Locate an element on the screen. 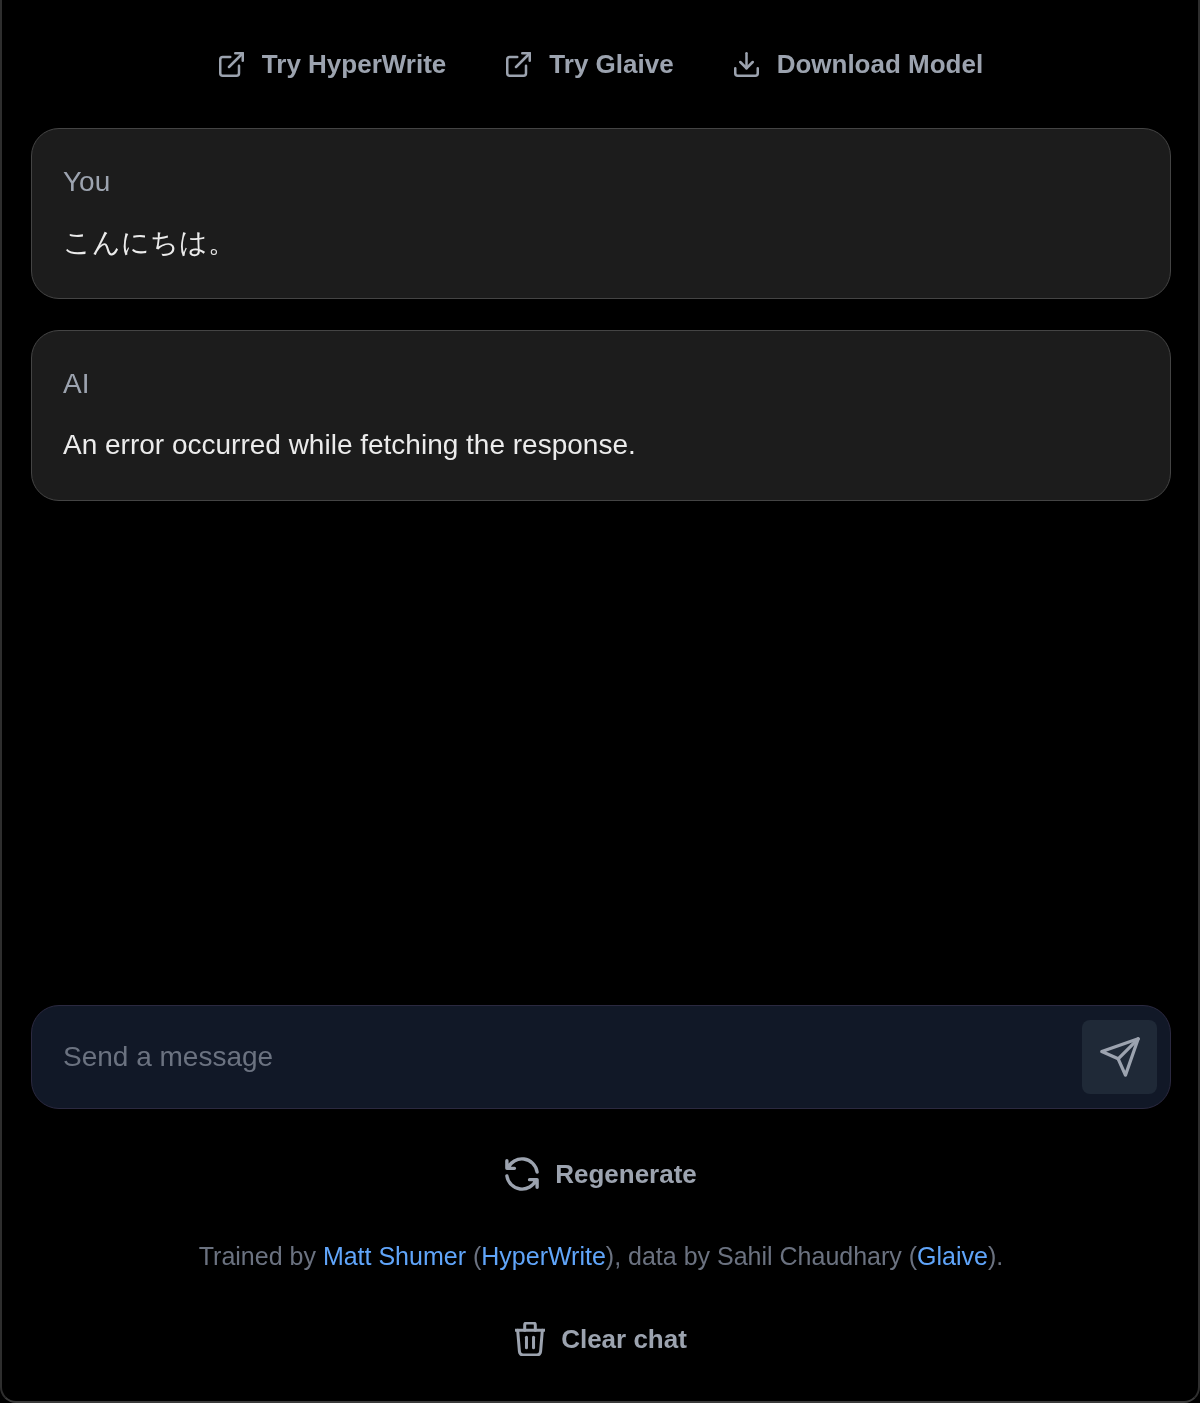 The width and height of the screenshot is (1200, 1403). credit-link: HyperWrite is located at coordinates (543, 1256).